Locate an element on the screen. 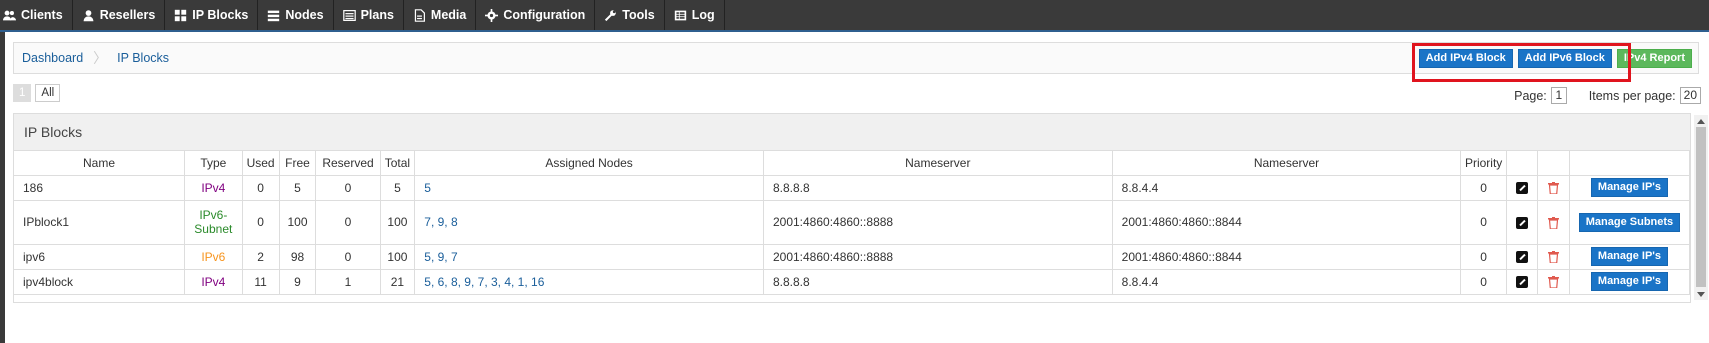 The width and height of the screenshot is (1709, 343). highlight-box is located at coordinates (1521, 62).